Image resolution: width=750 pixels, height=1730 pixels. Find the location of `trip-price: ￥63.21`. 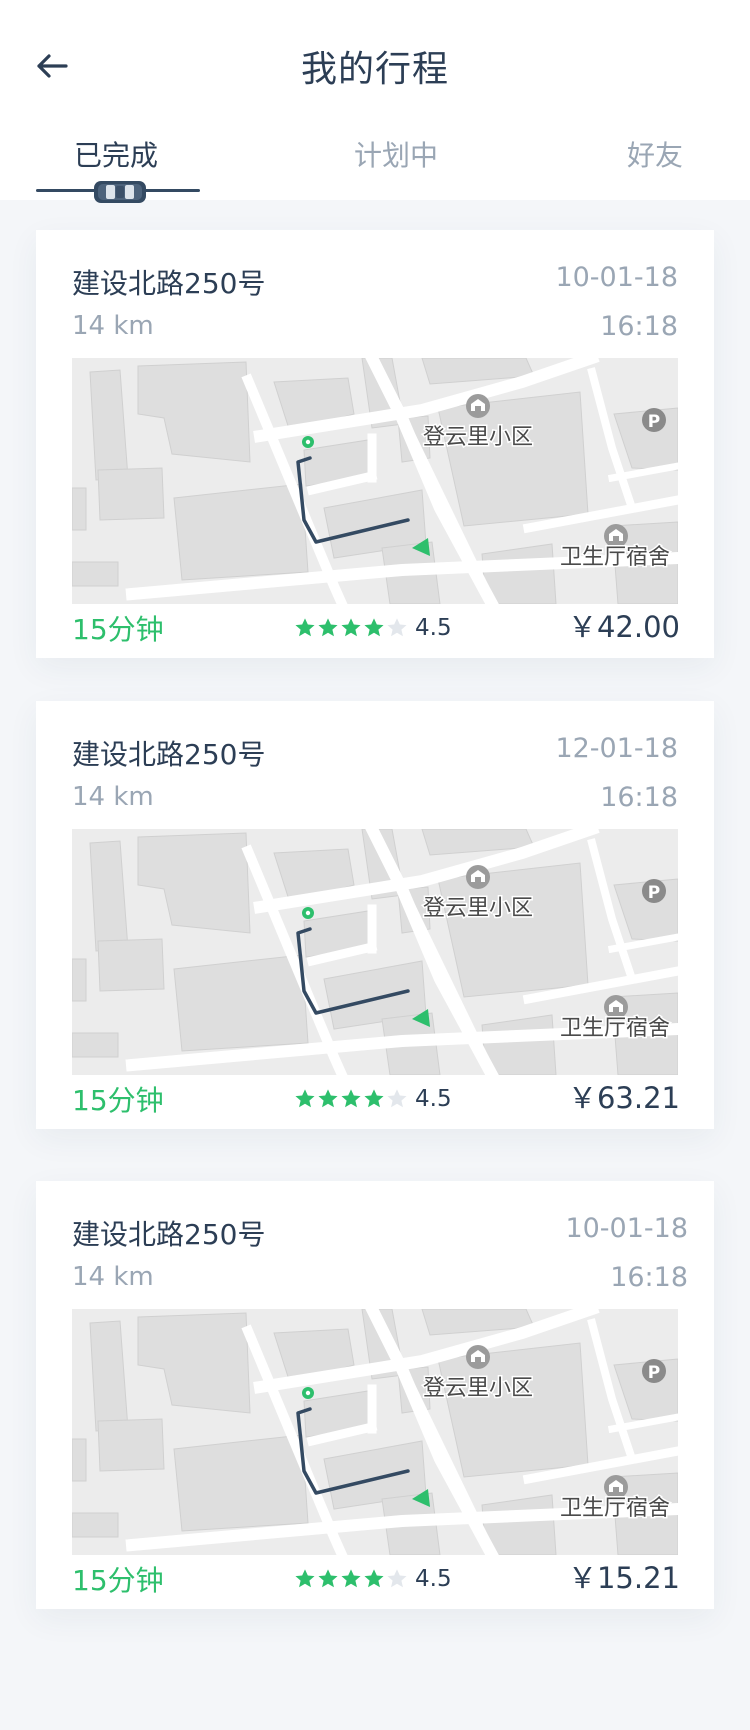

trip-price: ￥63.21 is located at coordinates (623, 1098).